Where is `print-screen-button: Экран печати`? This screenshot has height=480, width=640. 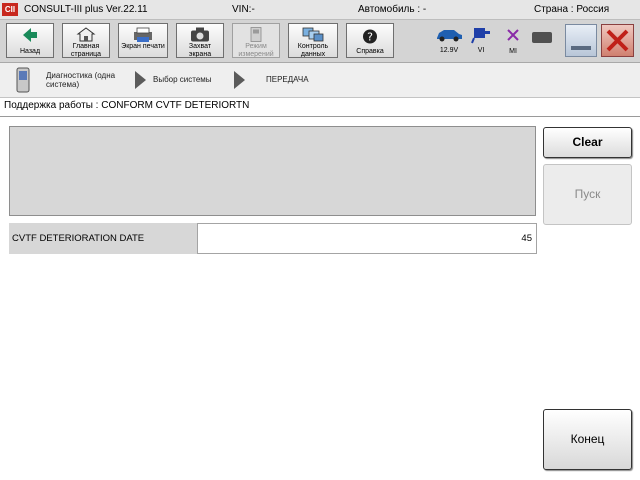
print-screen-button: Экран печати is located at coordinates (143, 40).